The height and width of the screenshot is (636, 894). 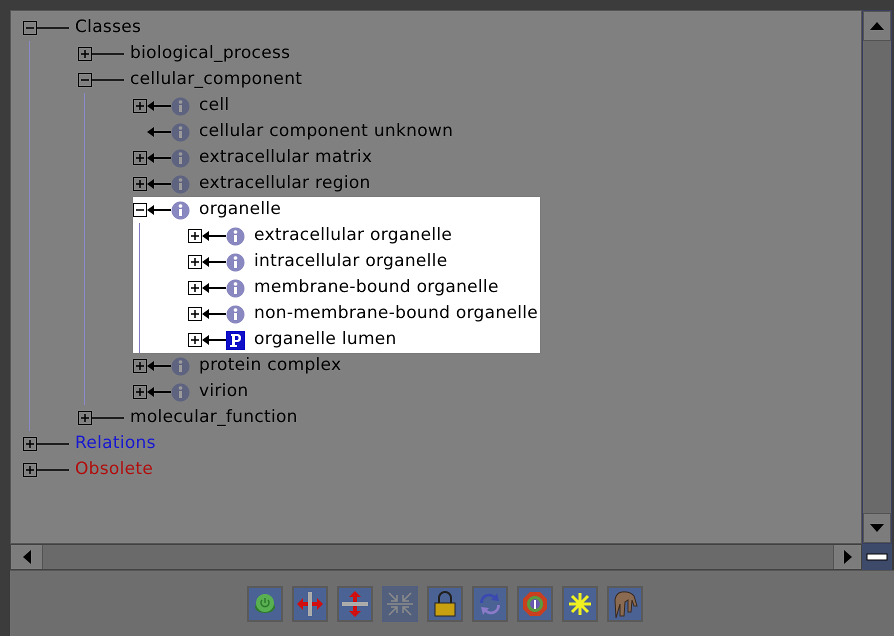 I want to click on tree-node-label: molecular_function, so click(x=214, y=418).